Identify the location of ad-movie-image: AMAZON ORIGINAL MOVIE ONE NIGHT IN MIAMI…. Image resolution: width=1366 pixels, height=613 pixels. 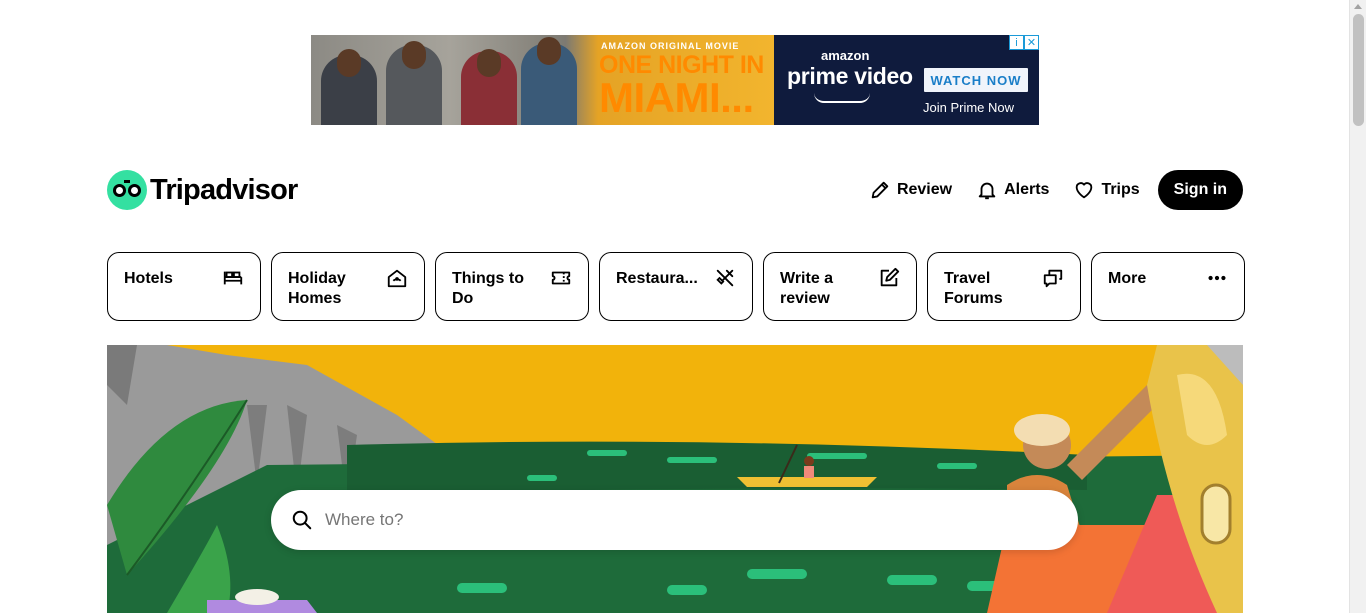
(542, 80).